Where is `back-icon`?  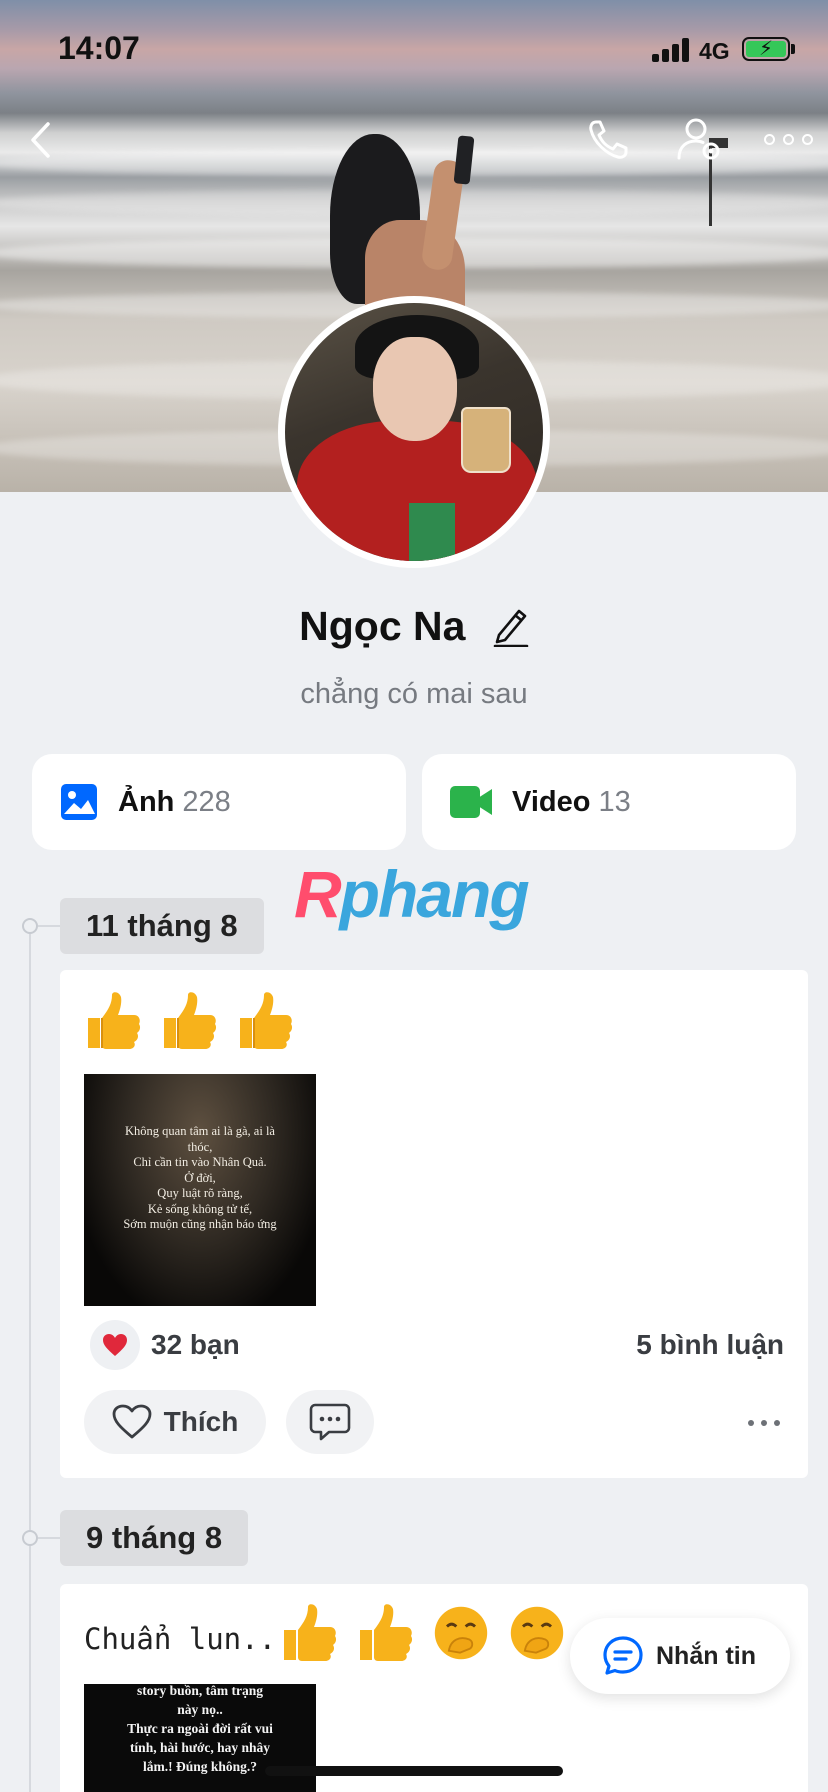 back-icon is located at coordinates (41, 140).